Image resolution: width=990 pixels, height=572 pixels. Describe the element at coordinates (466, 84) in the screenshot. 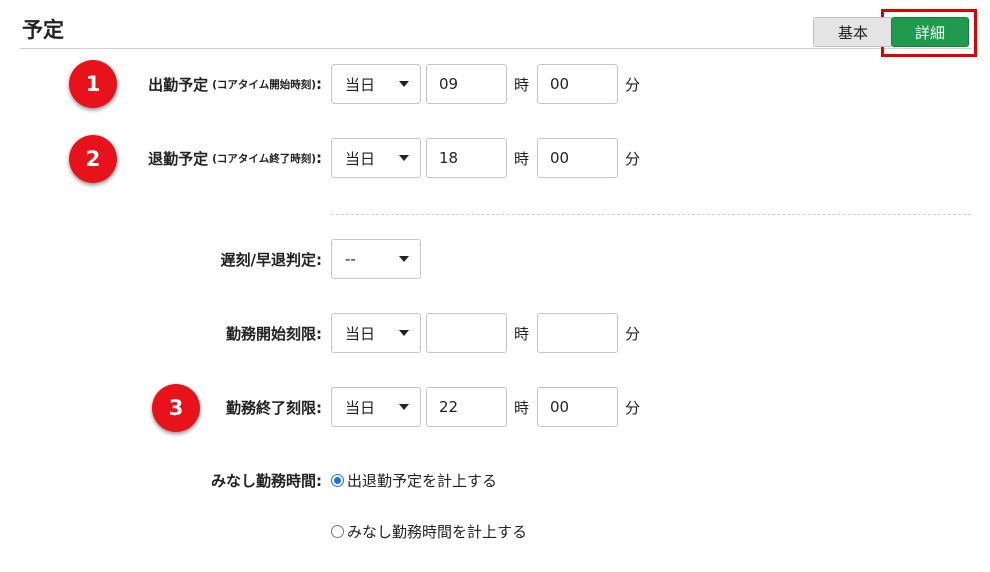

I see `start-hour-input: 09` at that location.